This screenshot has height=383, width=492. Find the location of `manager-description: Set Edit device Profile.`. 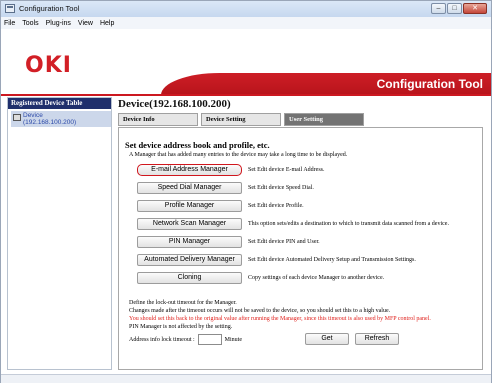

manager-description: Set Edit device Profile. is located at coordinates (276, 206).